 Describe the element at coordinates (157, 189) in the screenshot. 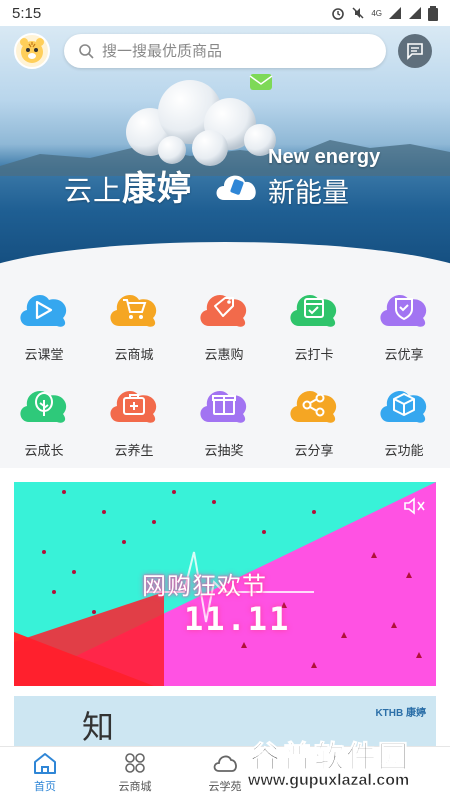

I see `banner-title-brand: 康婷` at that location.